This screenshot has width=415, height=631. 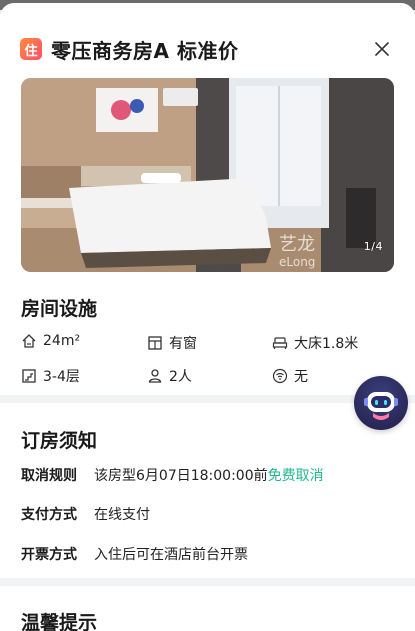 What do you see at coordinates (171, 555) in the screenshot?
I see `invoice-value: 入住后可在酒店前台开票` at bounding box center [171, 555].